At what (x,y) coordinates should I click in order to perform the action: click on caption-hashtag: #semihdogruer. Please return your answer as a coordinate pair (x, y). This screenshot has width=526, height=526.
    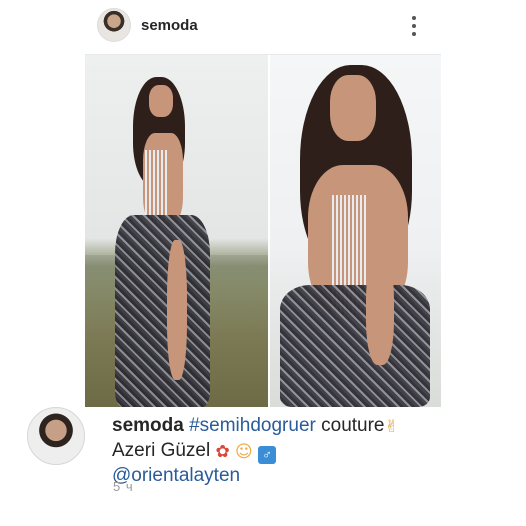
    Looking at the image, I should click on (252, 425).